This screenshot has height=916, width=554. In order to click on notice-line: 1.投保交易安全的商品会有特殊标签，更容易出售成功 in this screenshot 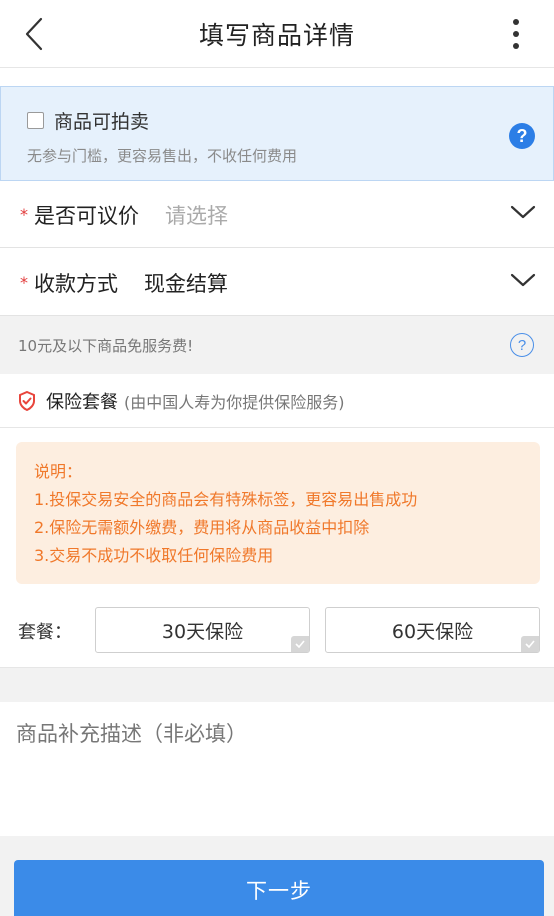, I will do `click(226, 499)`.